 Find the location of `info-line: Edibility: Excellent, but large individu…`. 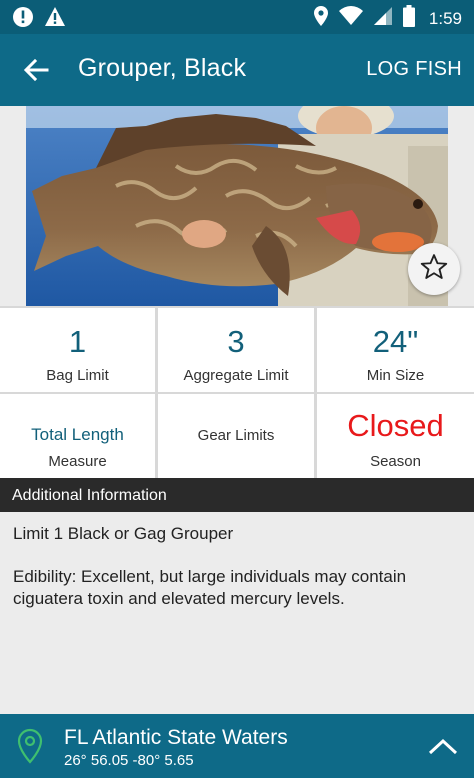

info-line: Edibility: Excellent, but large individu… is located at coordinates (210, 587).